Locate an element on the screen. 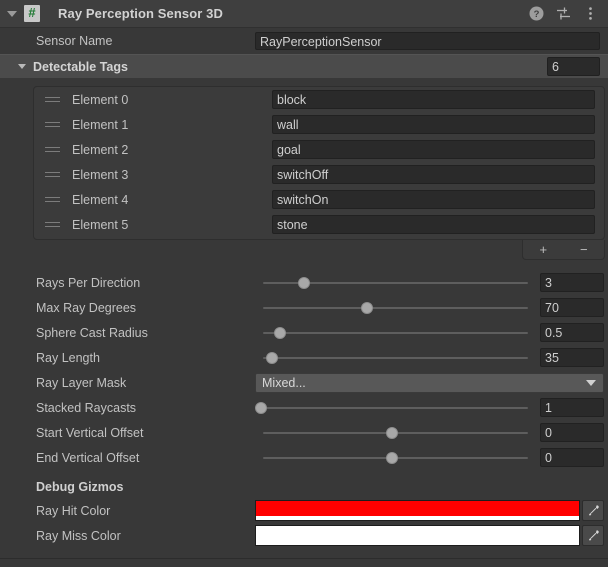 This screenshot has width=608, height=567. list-item: Element 5 stone is located at coordinates (319, 224).